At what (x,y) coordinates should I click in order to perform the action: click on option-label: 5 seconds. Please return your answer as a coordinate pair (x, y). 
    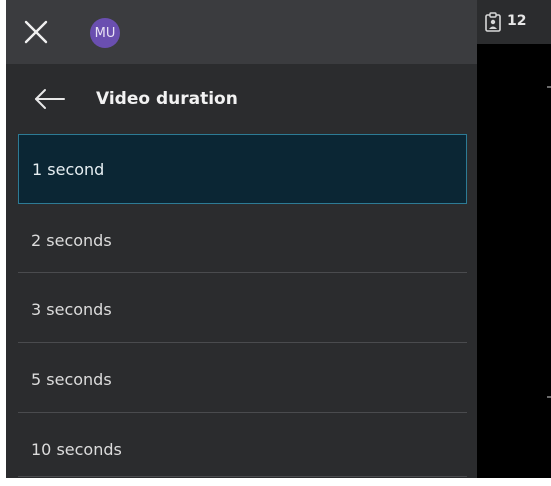
    Looking at the image, I should click on (71, 379).